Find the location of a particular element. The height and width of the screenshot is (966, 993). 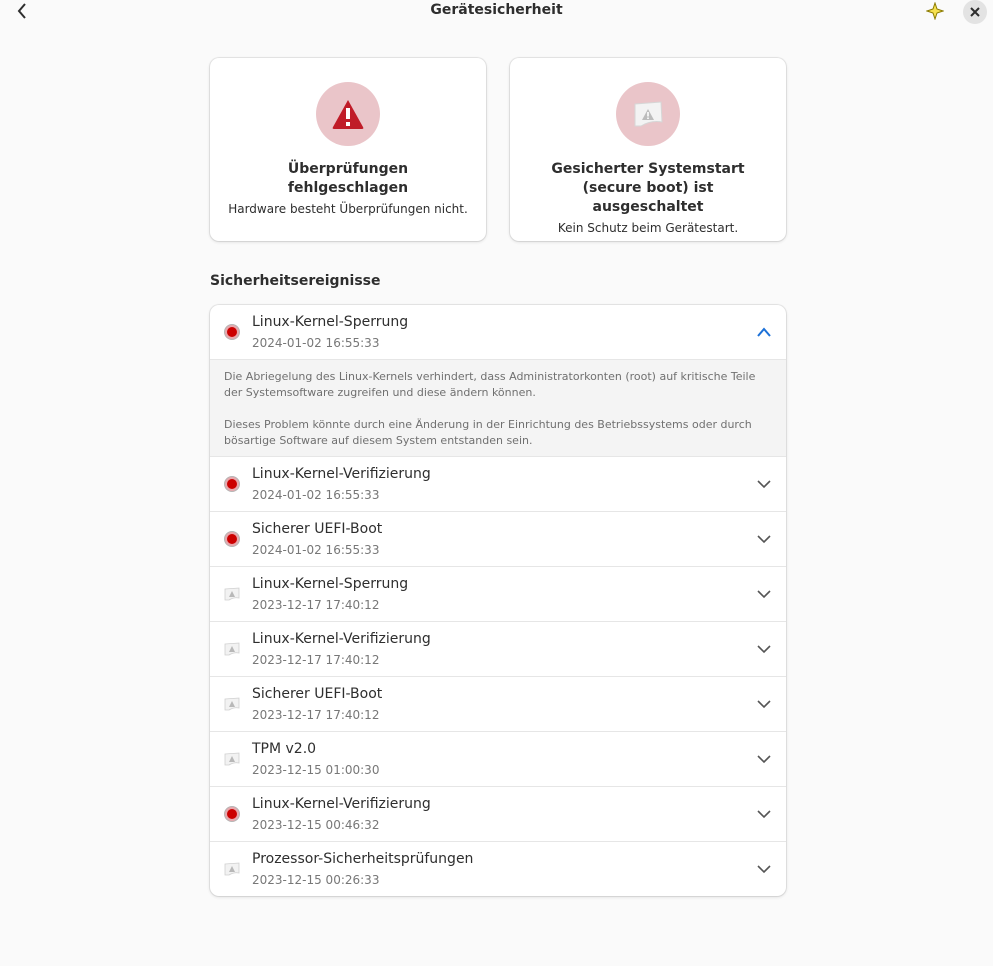

sparkle-icon is located at coordinates (935, 11).